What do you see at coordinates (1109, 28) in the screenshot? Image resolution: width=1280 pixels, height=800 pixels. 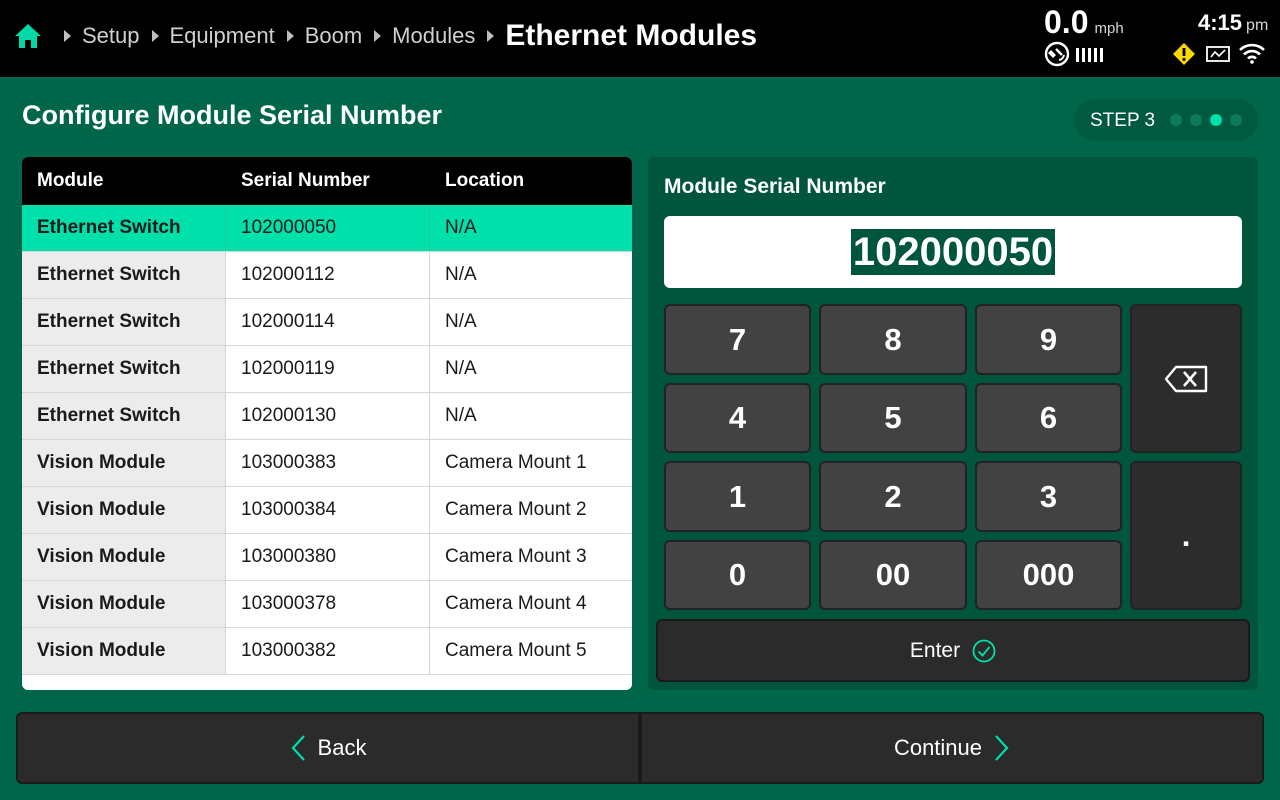 I see `speed-unit: mph` at bounding box center [1109, 28].